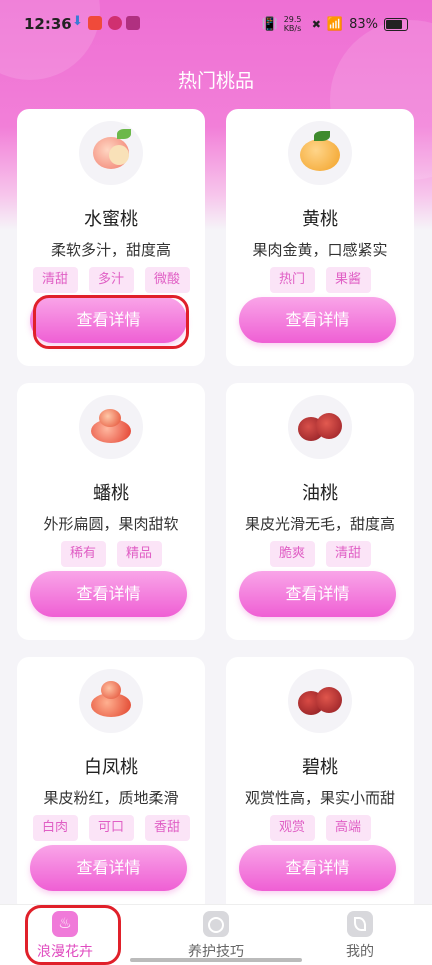 The height and width of the screenshot is (965, 432). I want to click on tag: 观赏, so click(292, 828).